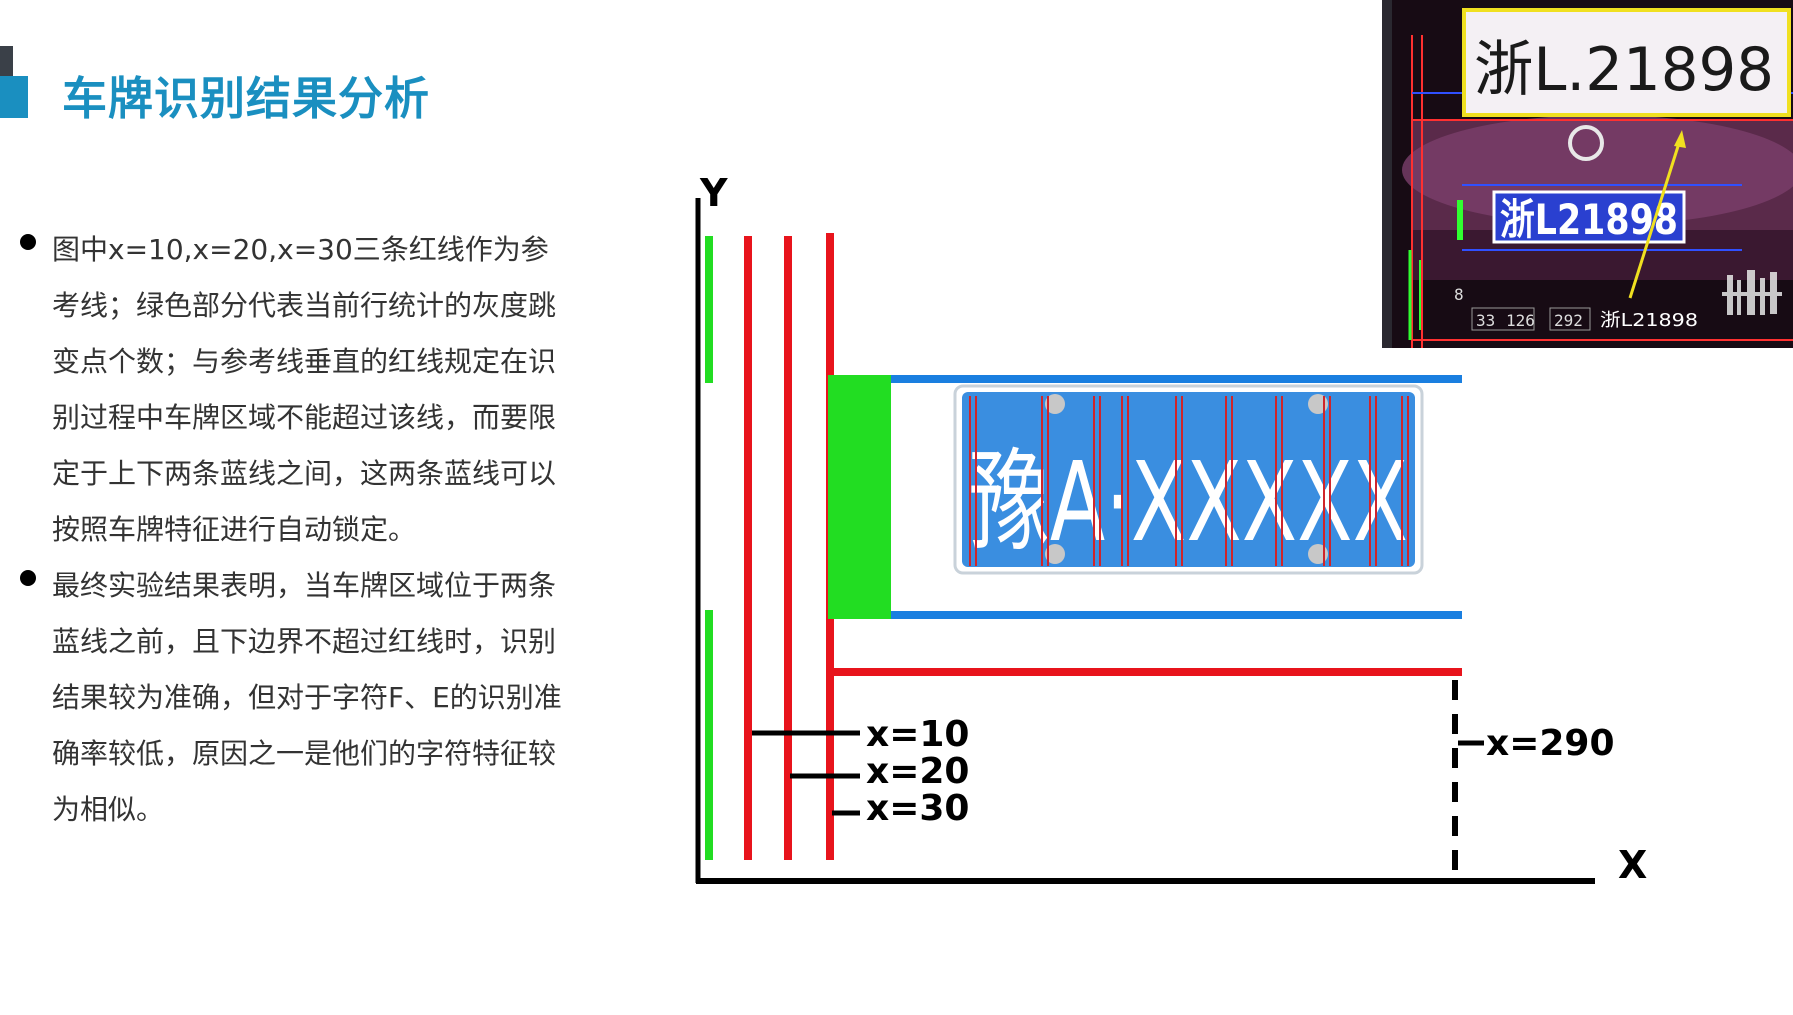 The image size is (1793, 1015). Describe the element at coordinates (917, 771) in the screenshot. I see `label-x20: x=20` at that location.